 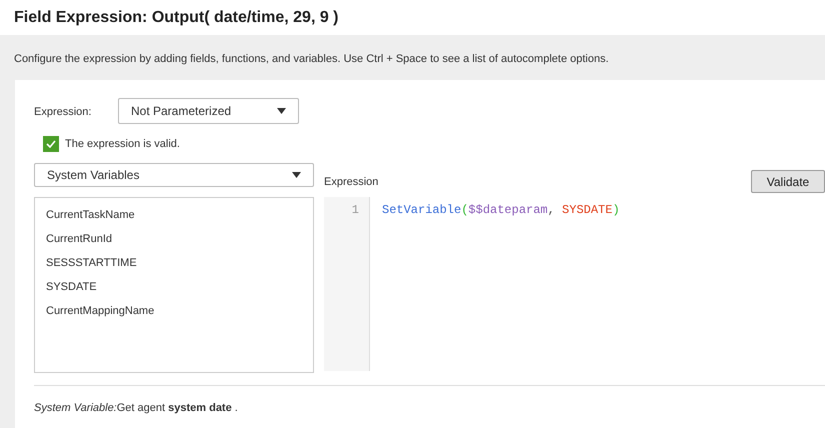 What do you see at coordinates (176, 18) in the screenshot?
I see `dialog-title: Field Expression: Output( date/time, 29, 9 )` at bounding box center [176, 18].